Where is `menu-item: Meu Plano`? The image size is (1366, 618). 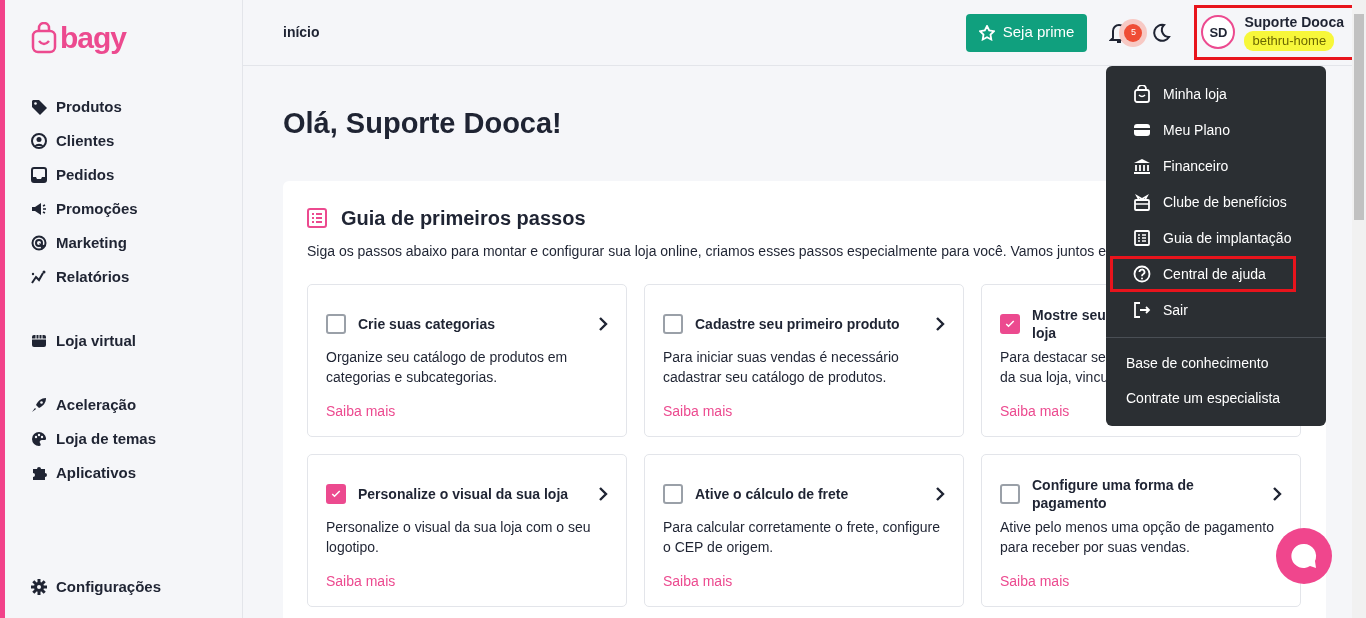 menu-item: Meu Plano is located at coordinates (1203, 130).